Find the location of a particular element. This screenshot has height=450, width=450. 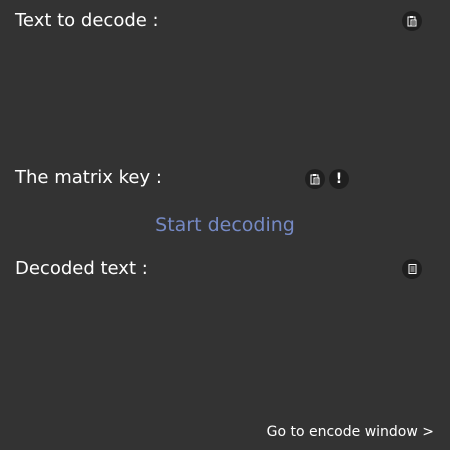

start-decoding-button: Start decoding is located at coordinates (225, 225).